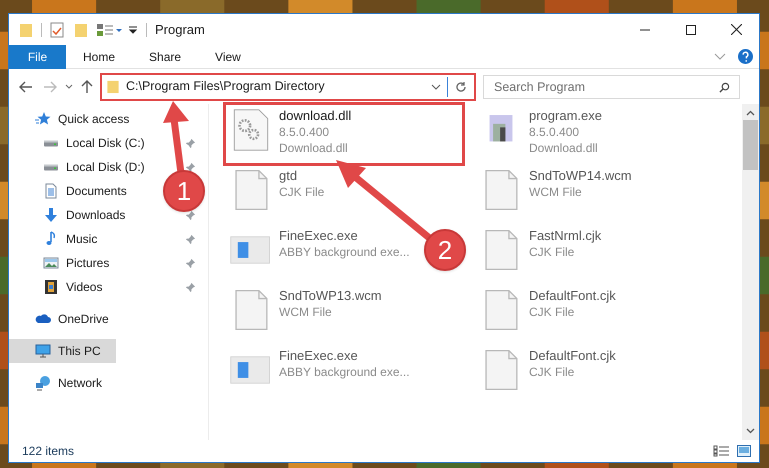  Describe the element at coordinates (99, 56) in the screenshot. I see `ribbon-tab: Home` at that location.